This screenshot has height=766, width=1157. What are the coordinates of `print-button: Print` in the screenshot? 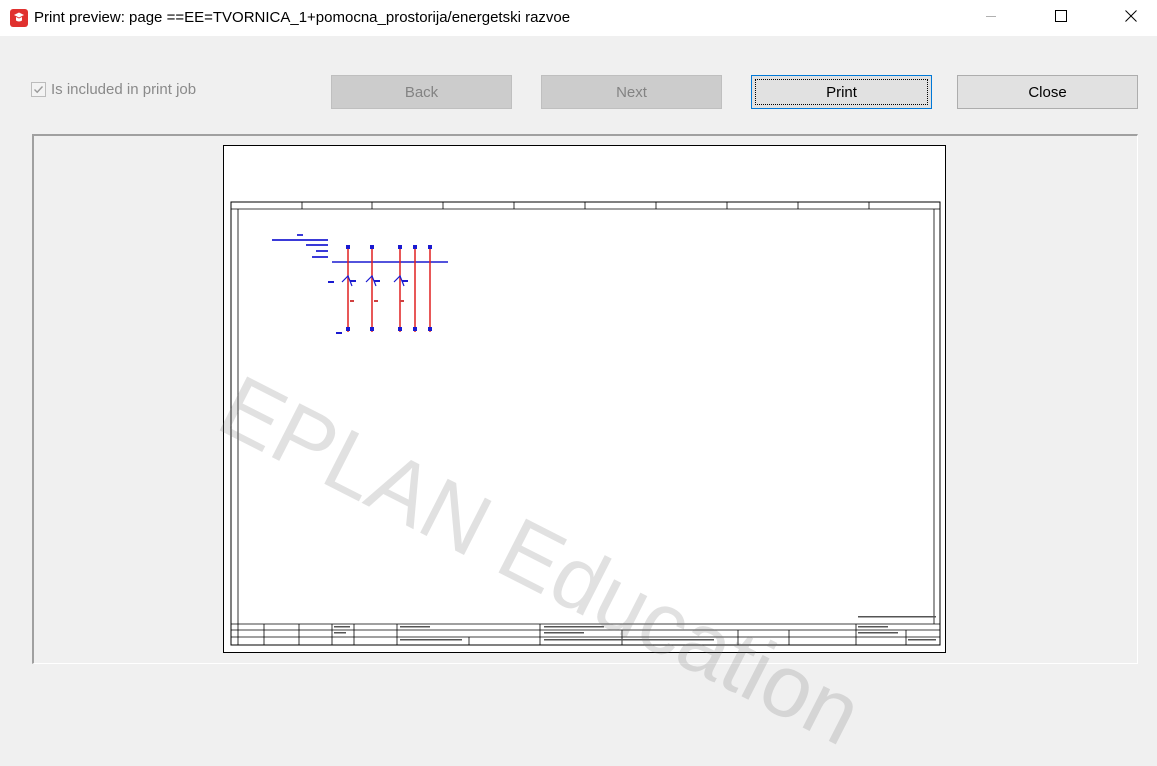 It's located at (841, 92).